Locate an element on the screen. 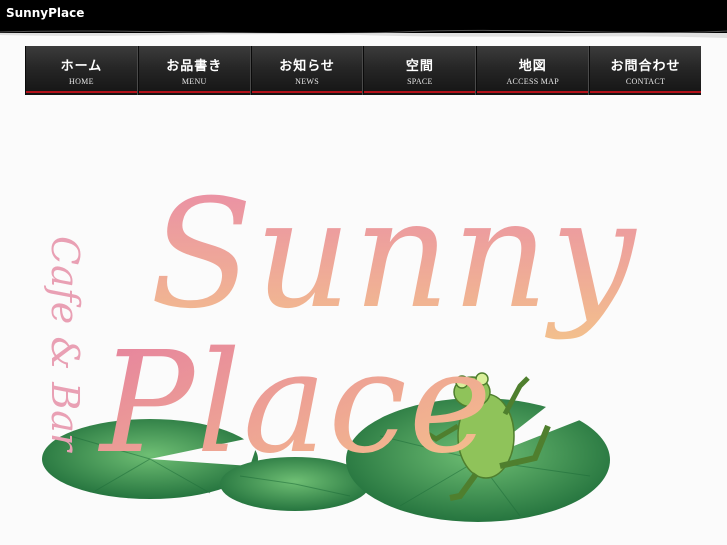  site-name: SunnyPlace is located at coordinates (45, 13).